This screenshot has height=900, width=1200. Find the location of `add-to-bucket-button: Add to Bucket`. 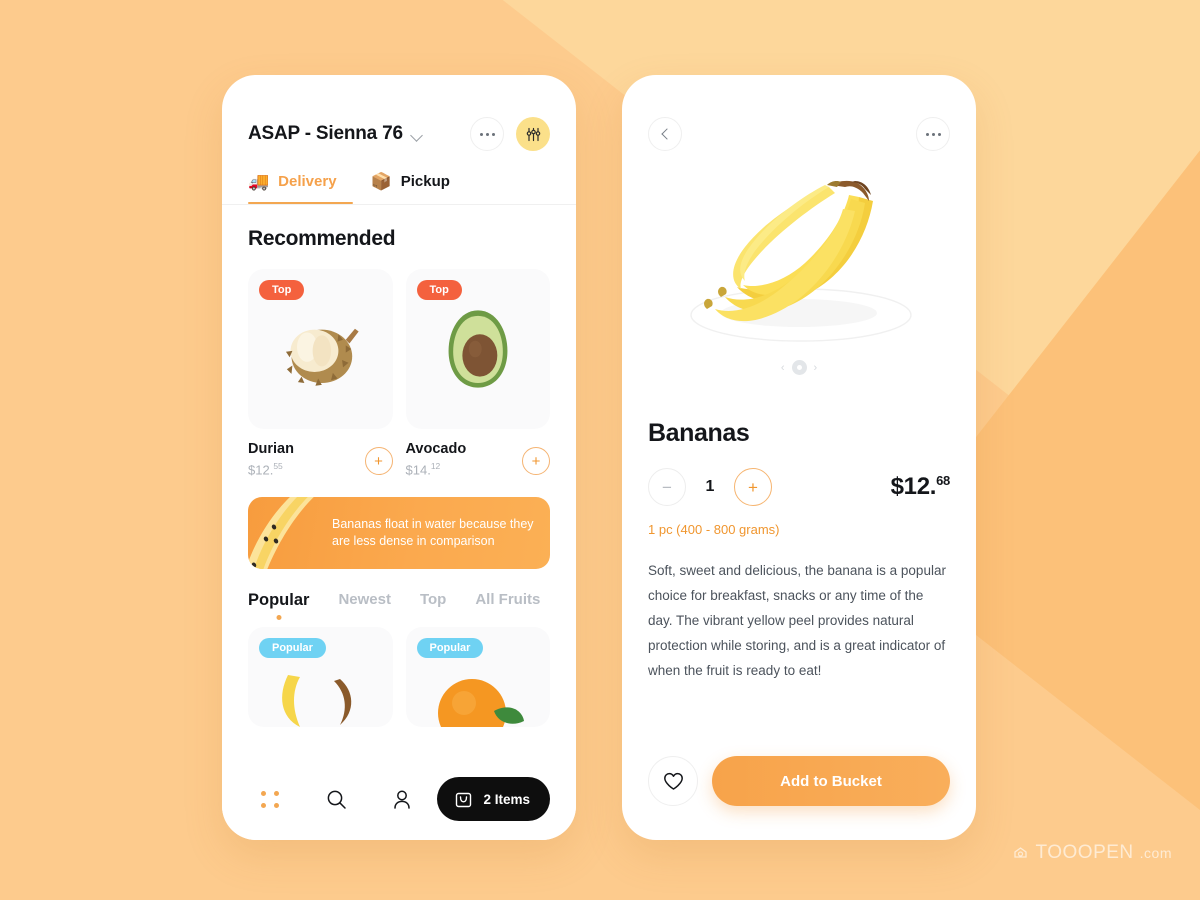

add-to-bucket-button: Add to Bucket is located at coordinates (831, 781).